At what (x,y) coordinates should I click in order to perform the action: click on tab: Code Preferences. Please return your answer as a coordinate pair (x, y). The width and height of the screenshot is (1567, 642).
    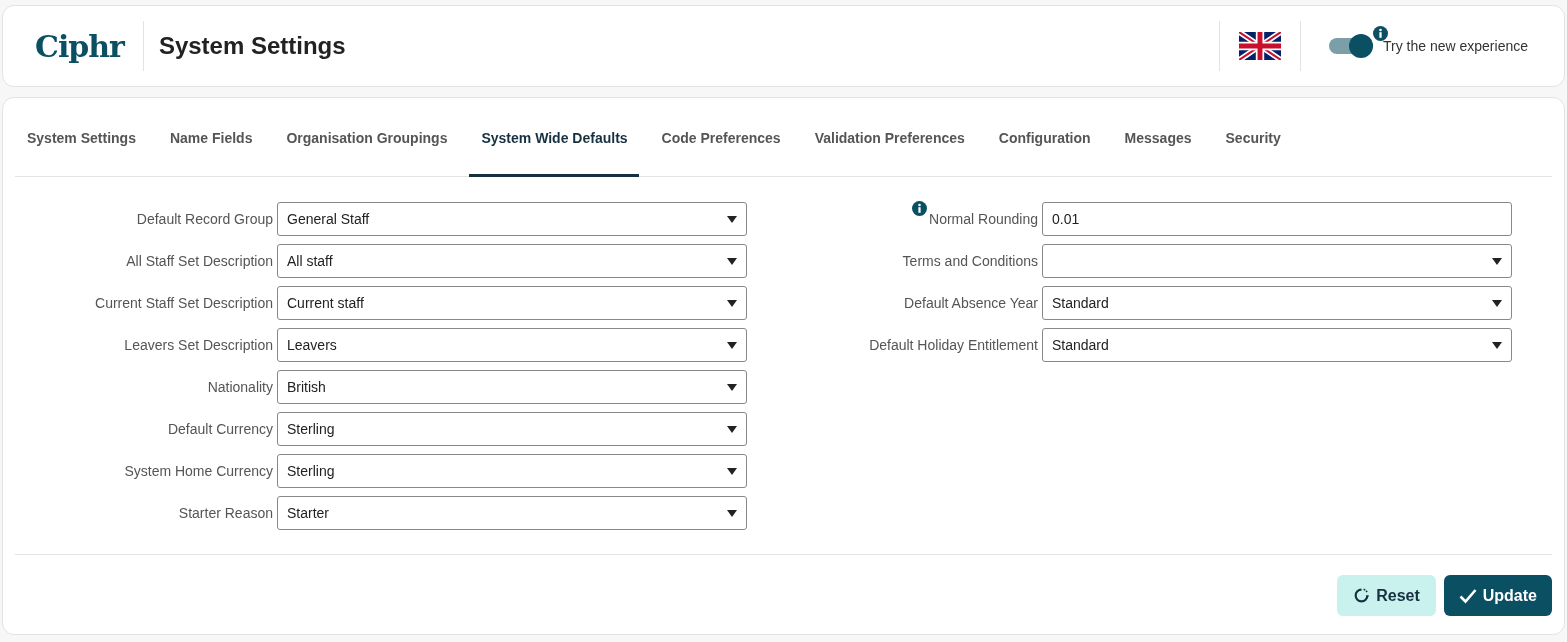
    Looking at the image, I should click on (720, 137).